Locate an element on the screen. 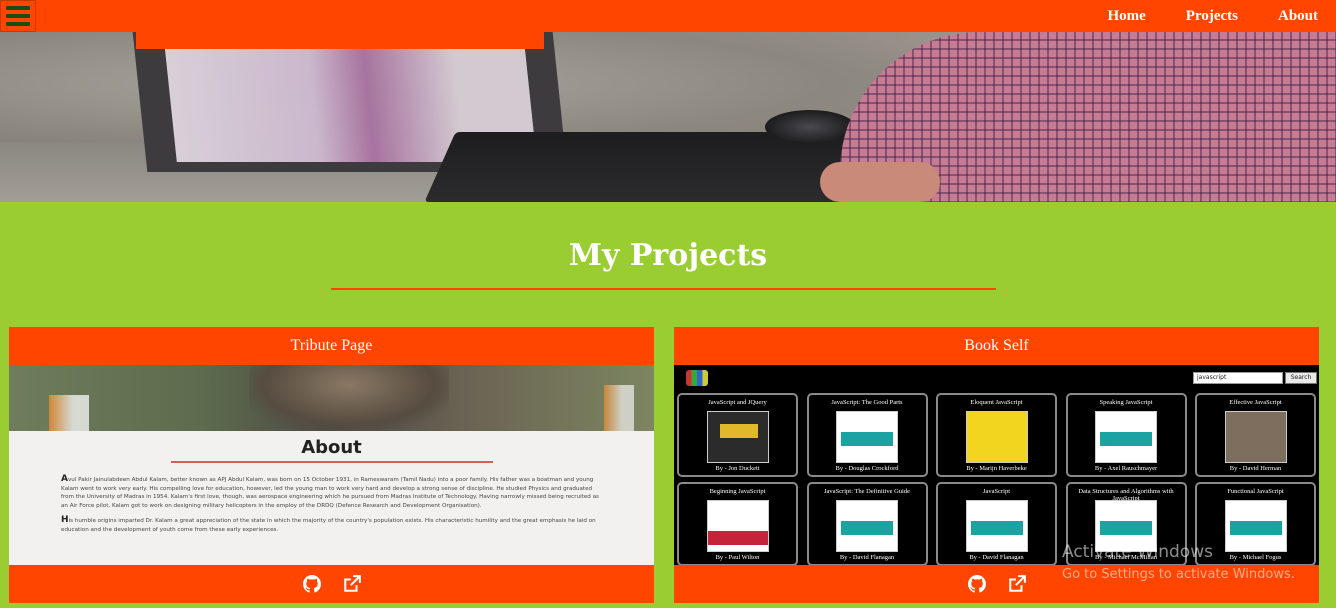  top-navbar: Home Projects About is located at coordinates (668, 16).